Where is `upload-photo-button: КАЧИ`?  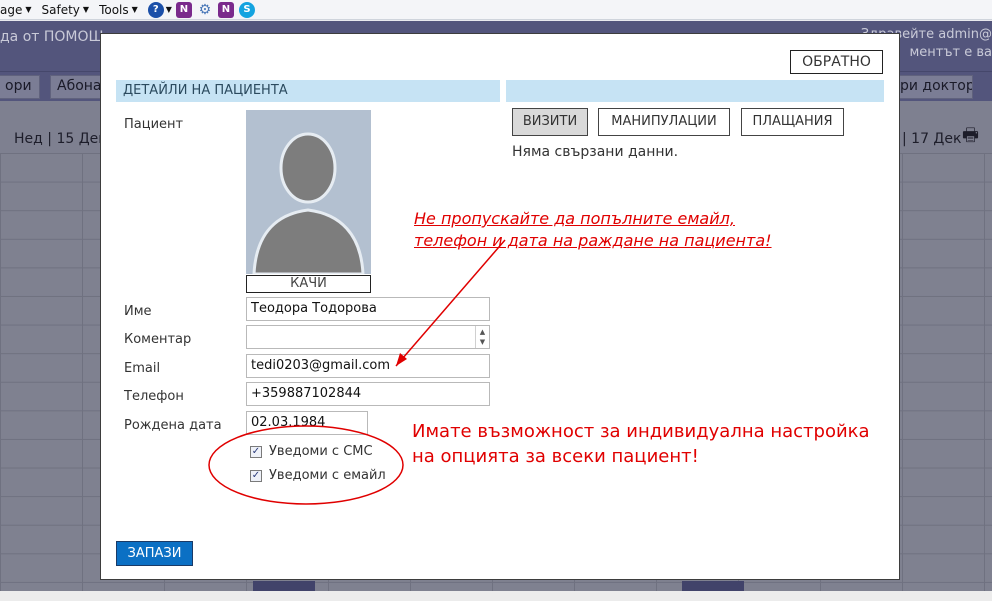
upload-photo-button: КАЧИ is located at coordinates (308, 284).